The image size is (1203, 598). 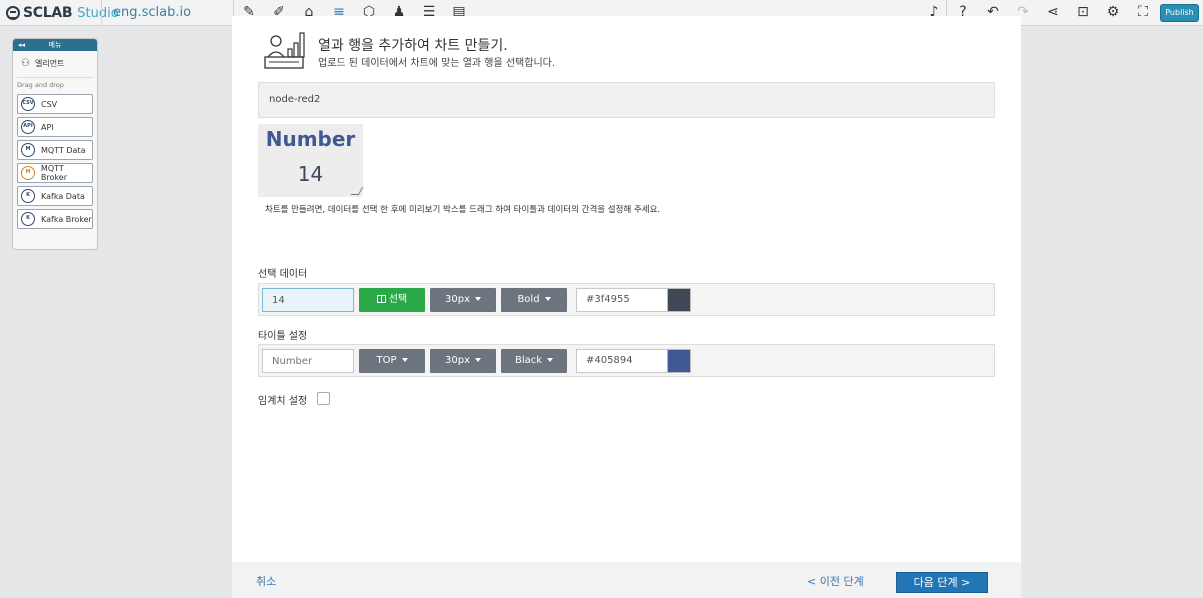 I want to click on title-position-value: TOP, so click(x=386, y=360).